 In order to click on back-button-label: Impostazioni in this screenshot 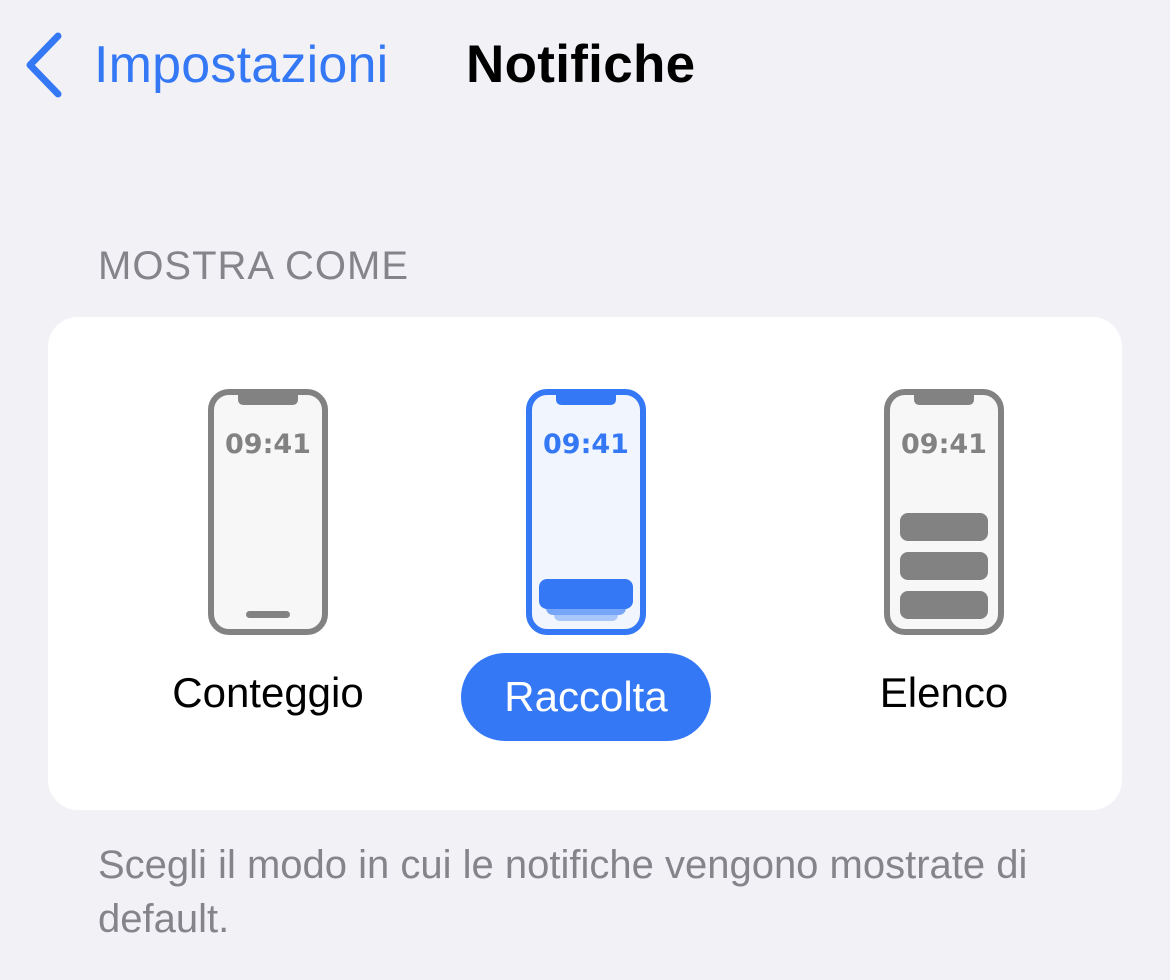, I will do `click(241, 65)`.